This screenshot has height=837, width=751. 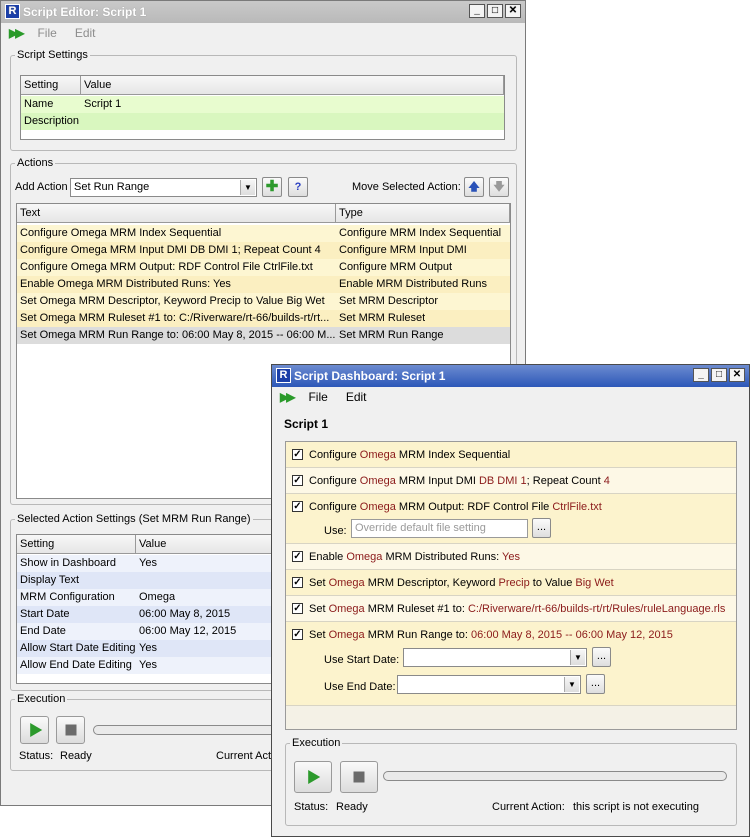 What do you see at coordinates (306, 424) in the screenshot?
I see `script-name: Script 1` at bounding box center [306, 424].